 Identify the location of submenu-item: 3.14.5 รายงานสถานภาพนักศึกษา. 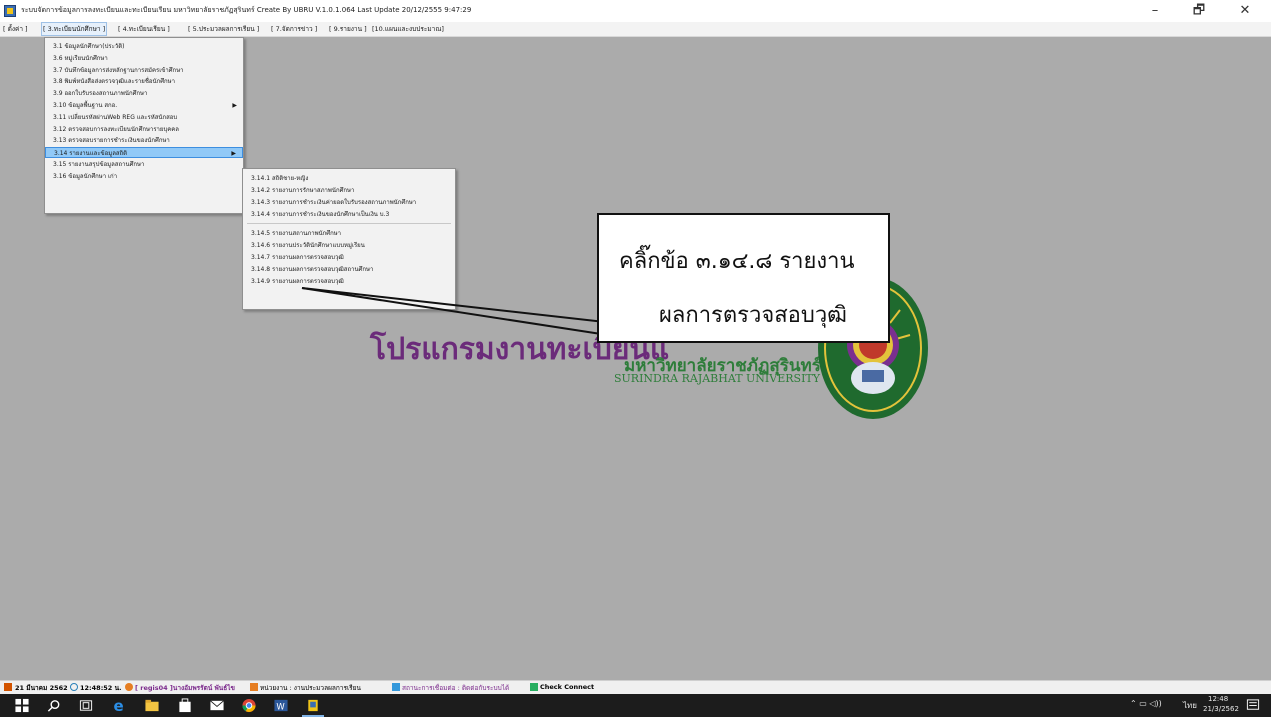
(349, 233).